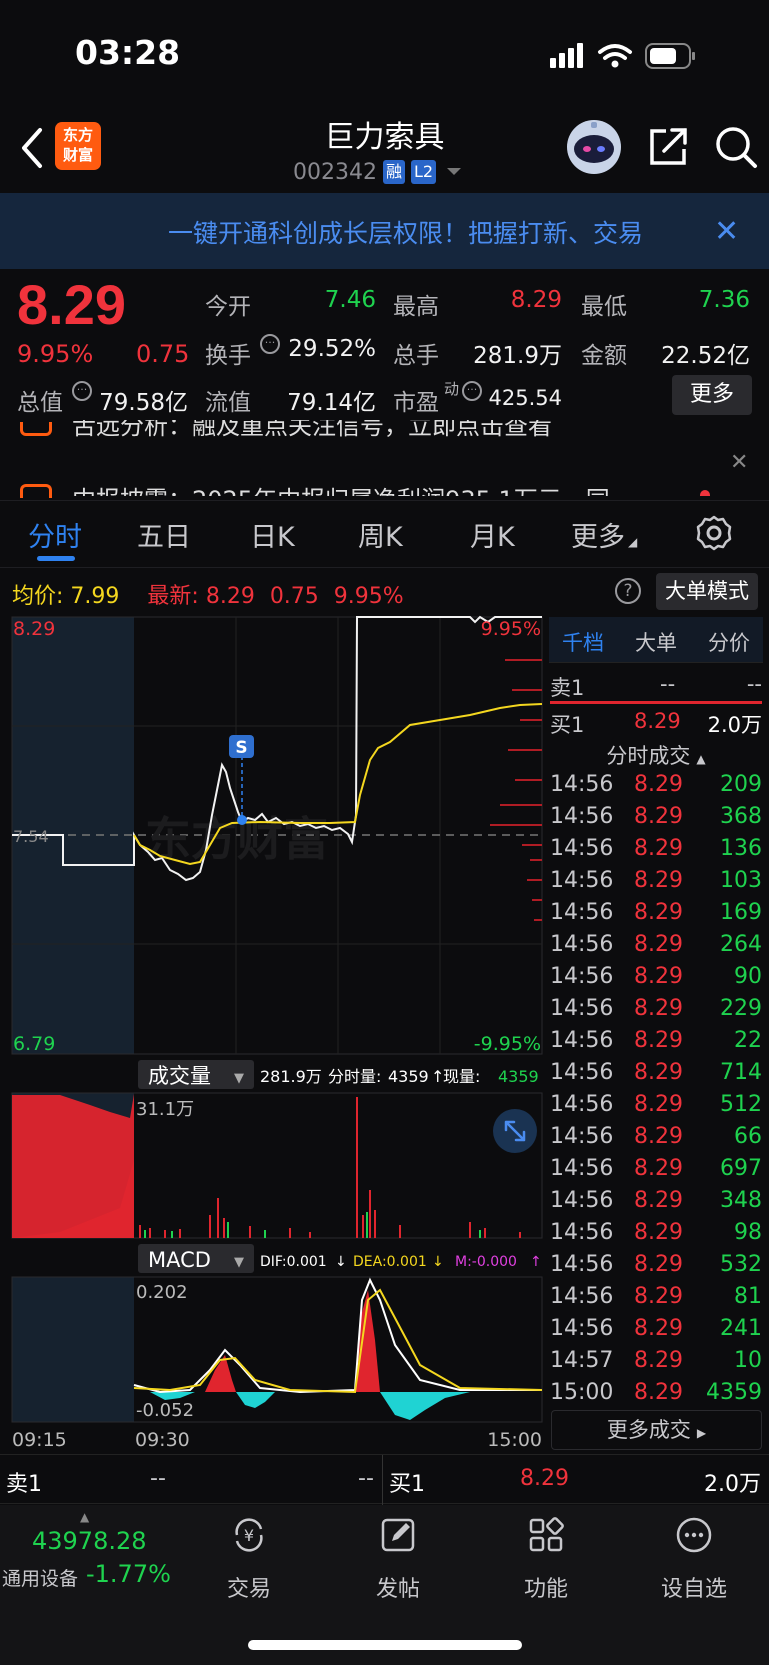 Image resolution: width=769 pixels, height=1665 pixels. What do you see at coordinates (656, 1268) in the screenshot?
I see `trade-row: 14:56 8.29 532` at bounding box center [656, 1268].